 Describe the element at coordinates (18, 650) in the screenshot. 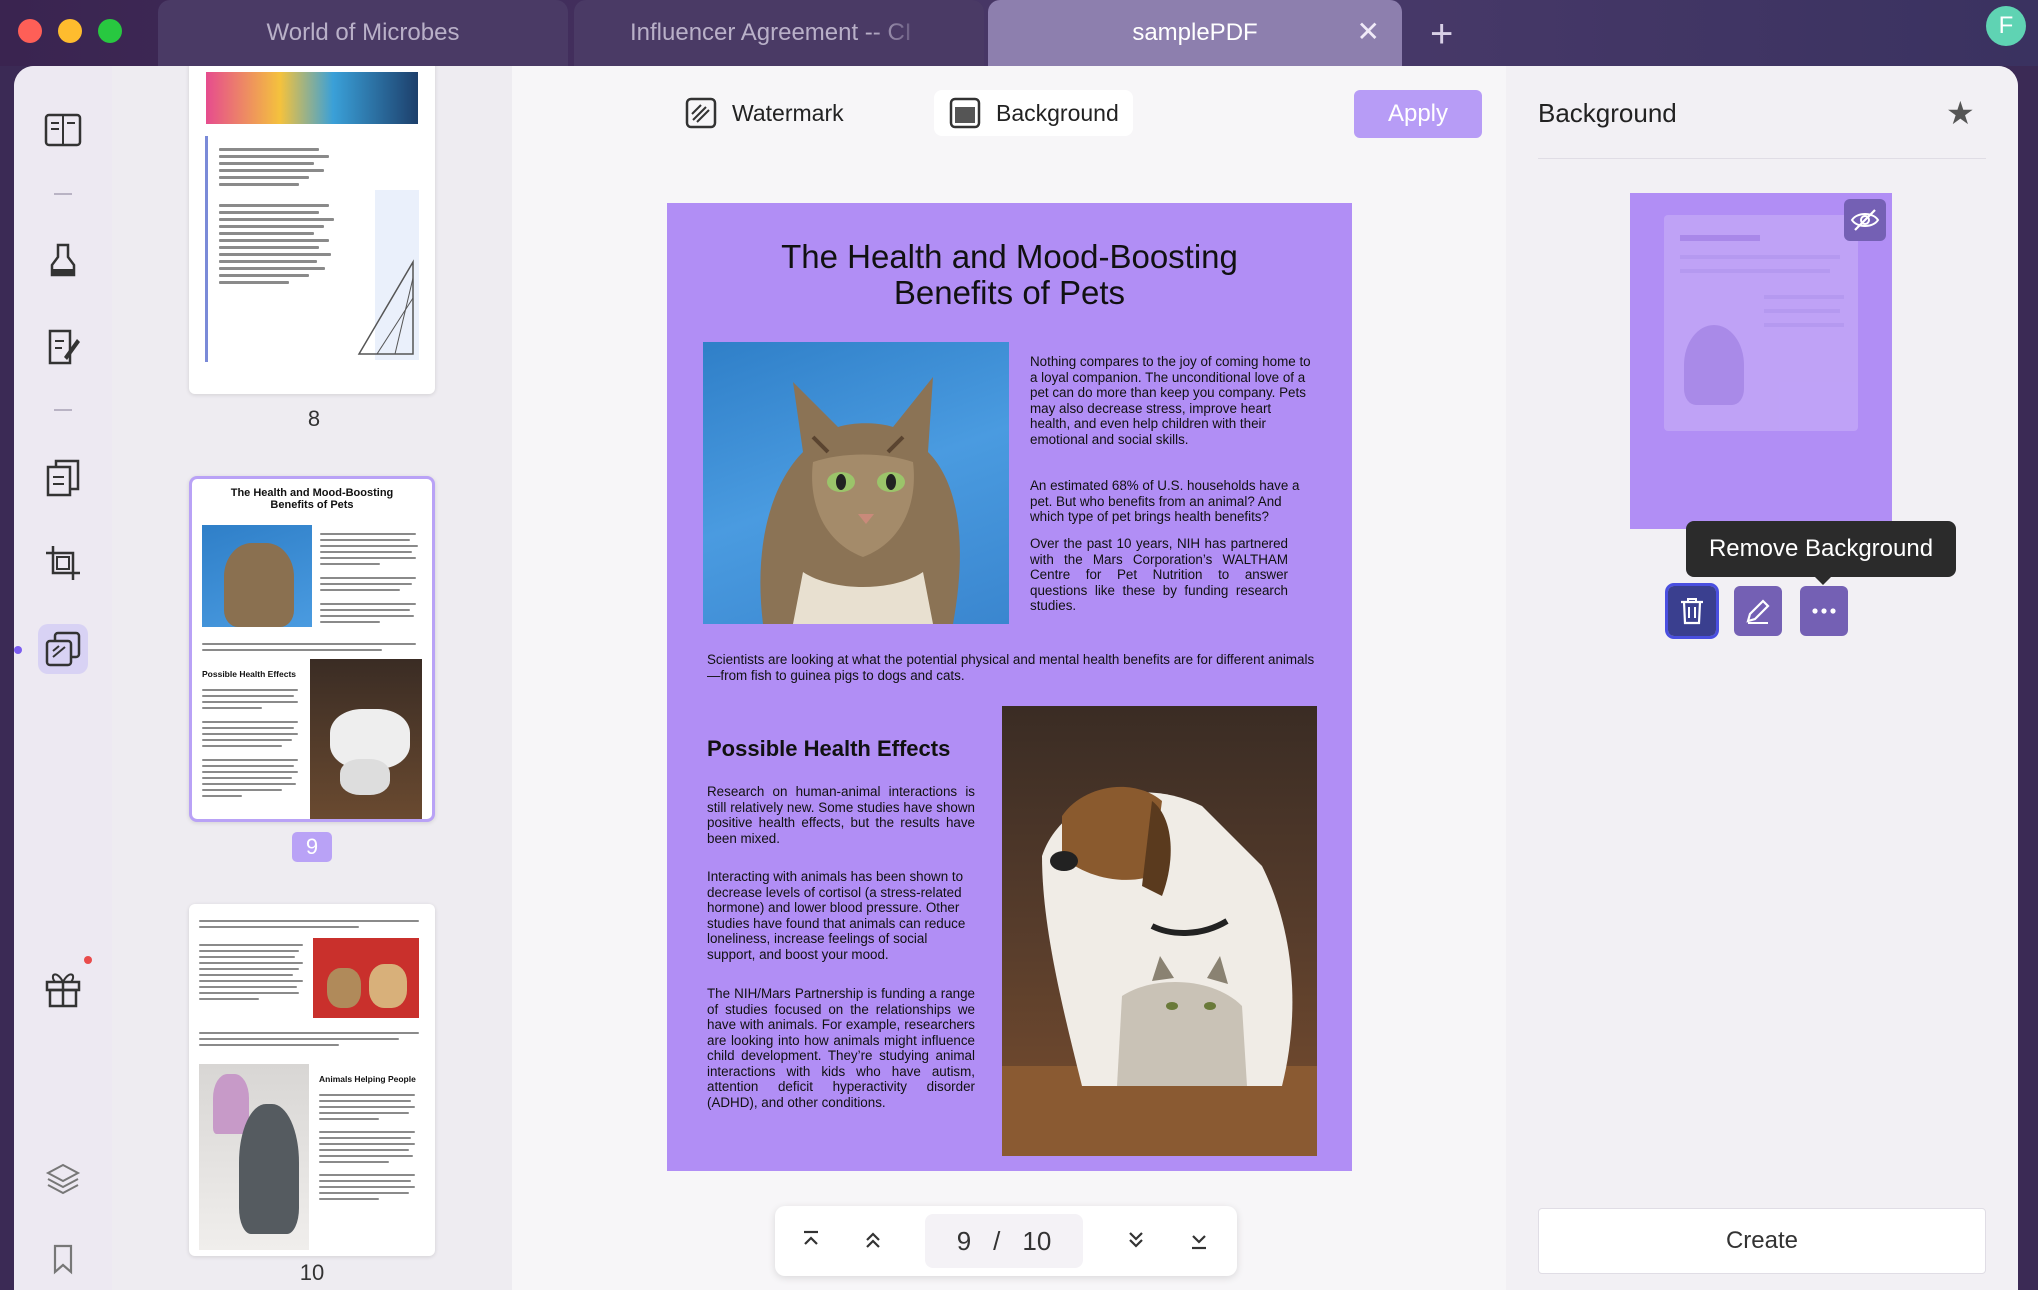

I see `active-indicator` at that location.